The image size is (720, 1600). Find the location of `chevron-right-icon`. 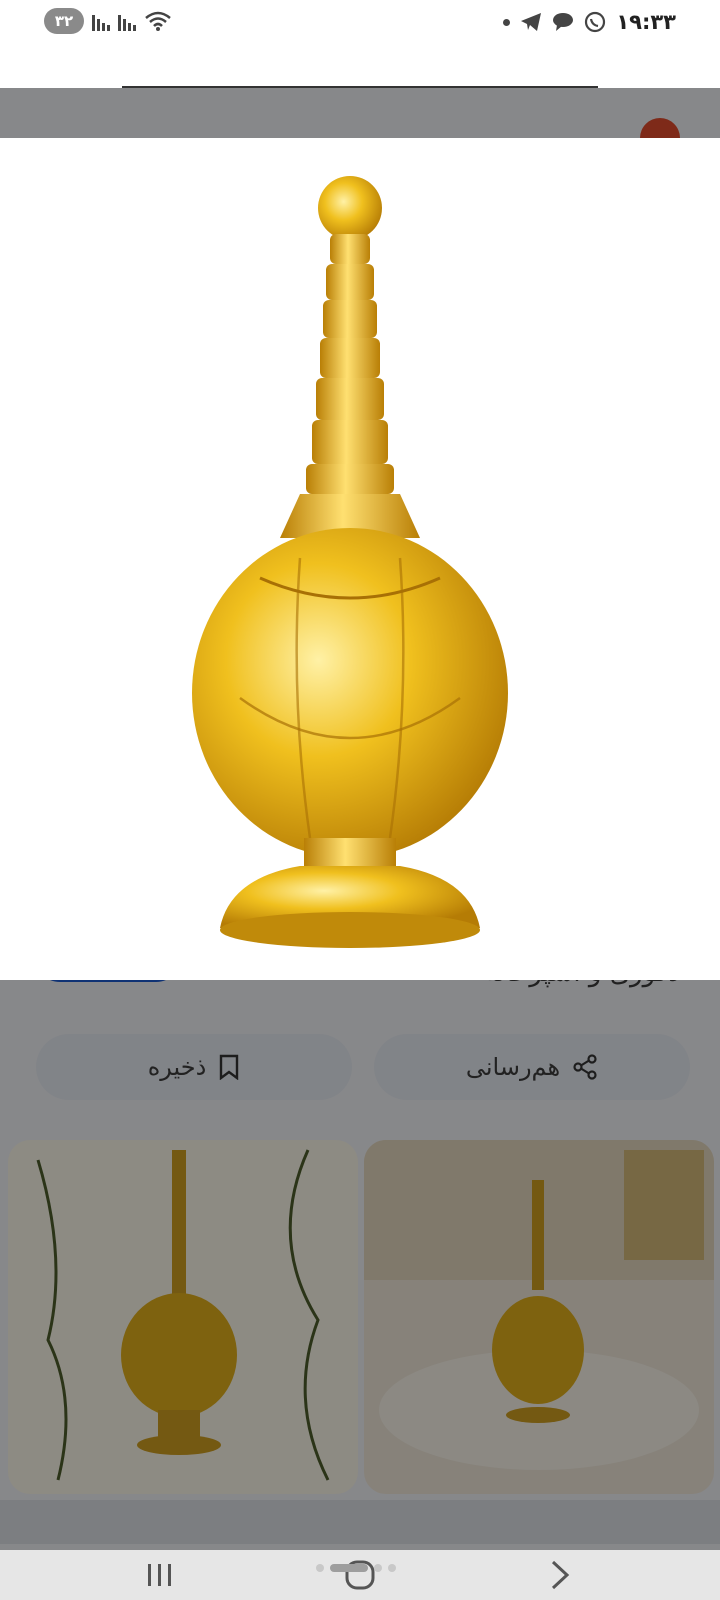

chevron-right-icon is located at coordinates (560, 1575).